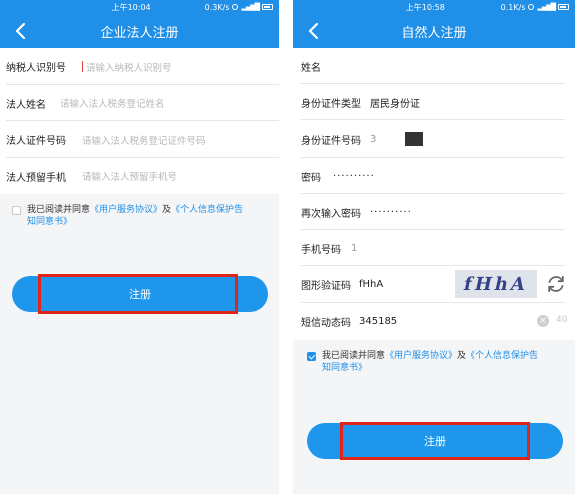  I want to click on password-input: ··········, so click(354, 176).